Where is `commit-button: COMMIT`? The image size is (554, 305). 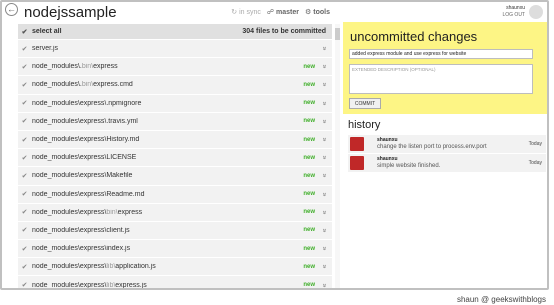
commit-button: COMMIT is located at coordinates (365, 103).